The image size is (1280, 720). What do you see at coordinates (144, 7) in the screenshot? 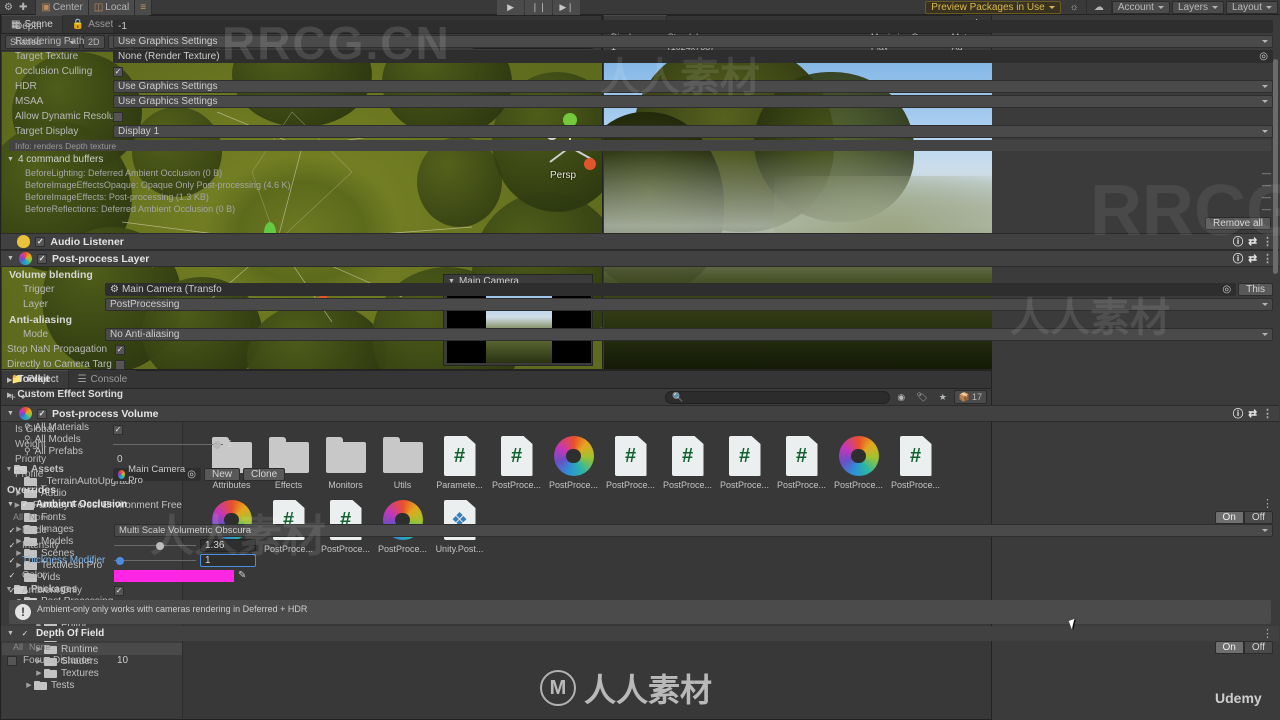
I see `grid-snap-button: ≡` at bounding box center [144, 7].